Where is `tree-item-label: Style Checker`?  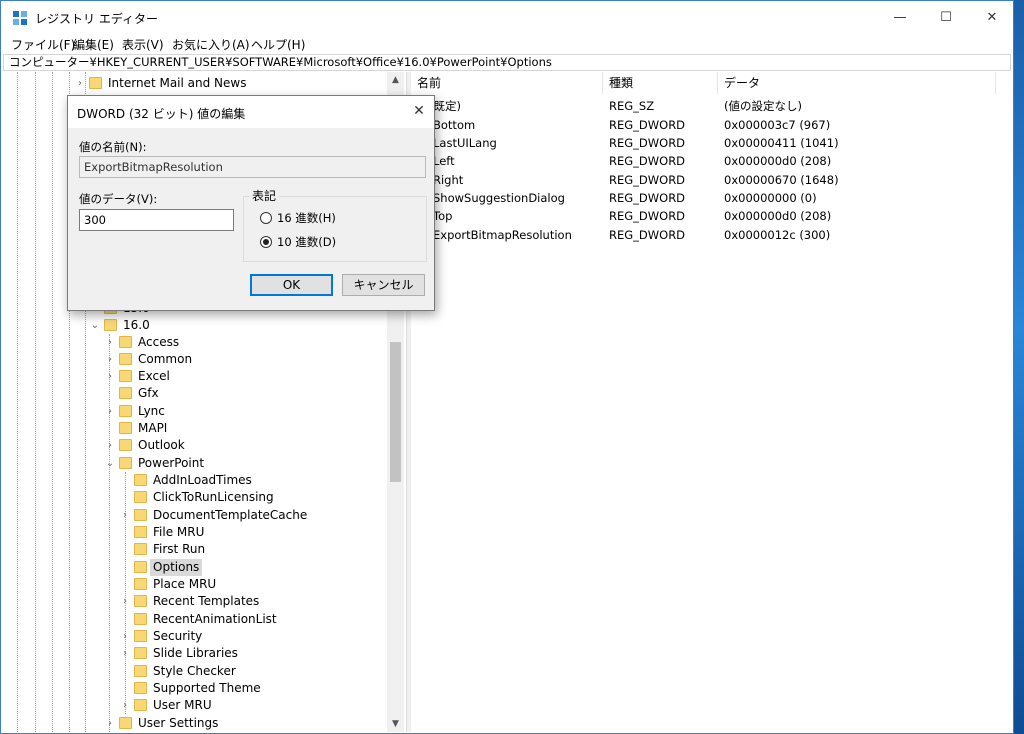 tree-item-label: Style Checker is located at coordinates (194, 671).